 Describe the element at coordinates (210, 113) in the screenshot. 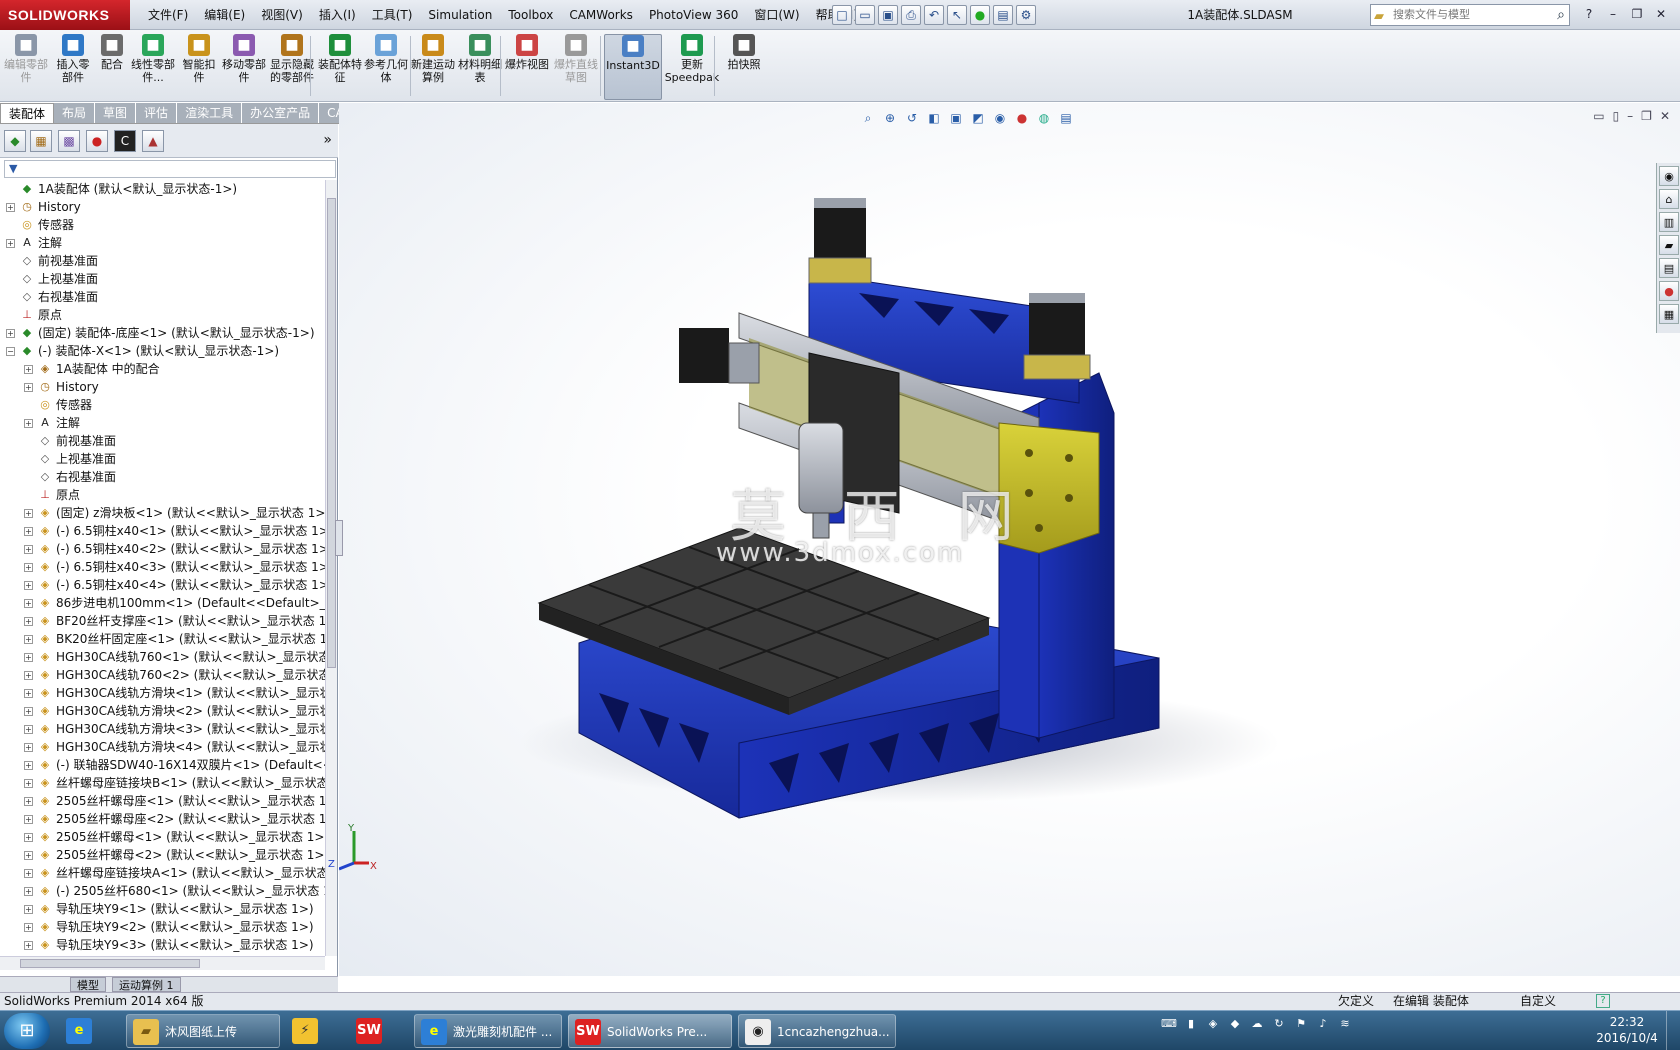

I see `tab-4: 渲染工具` at that location.